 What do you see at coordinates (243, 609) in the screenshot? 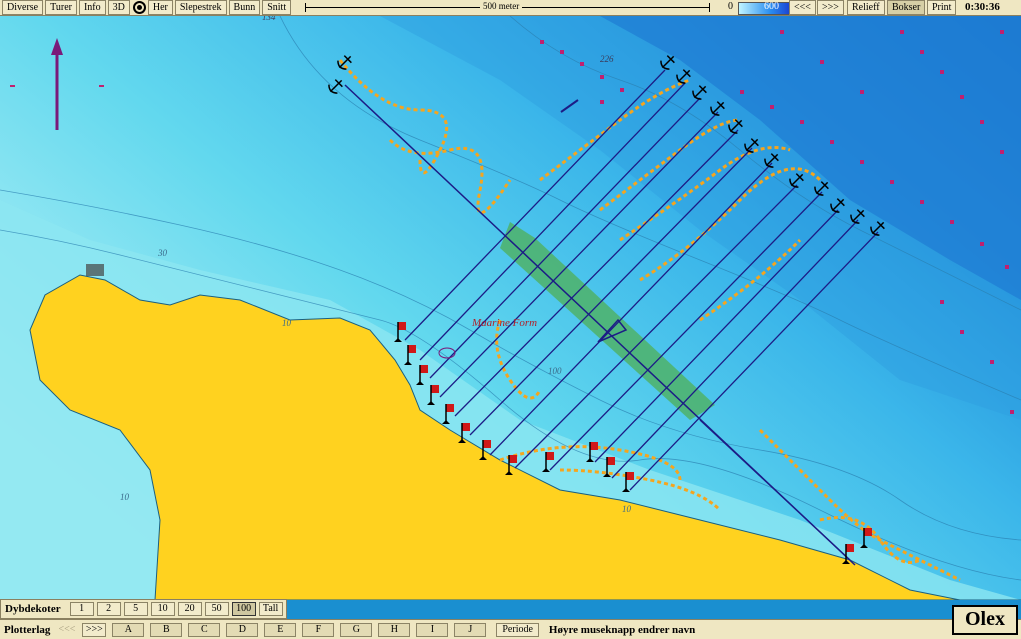
I see `dybdekote-button-selected: 100` at bounding box center [243, 609].